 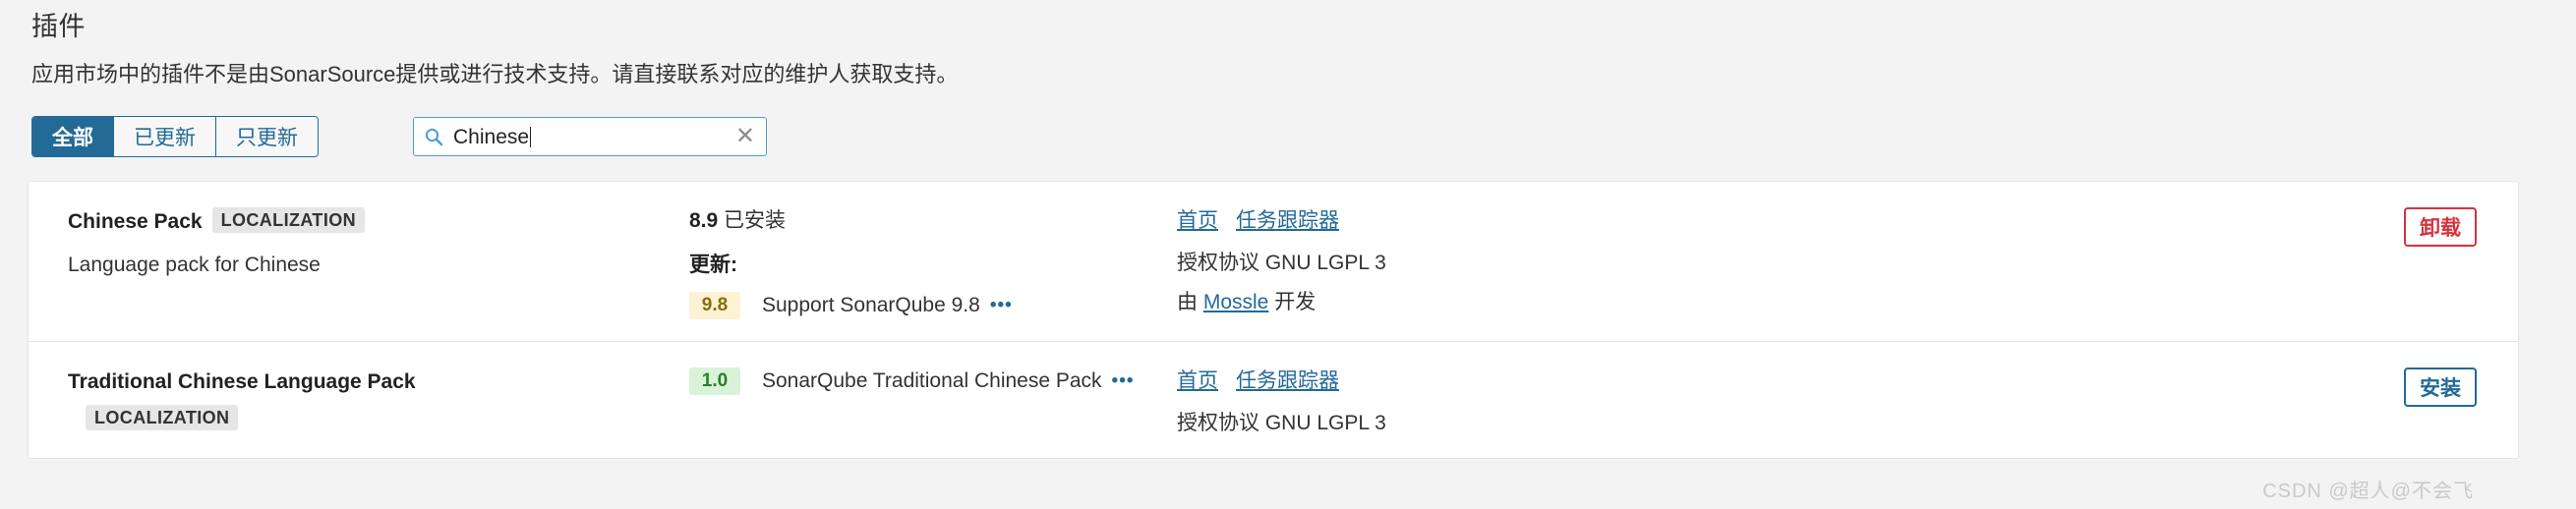 I want to click on plugin-action-cell: 卸载, so click(x=2429, y=227).